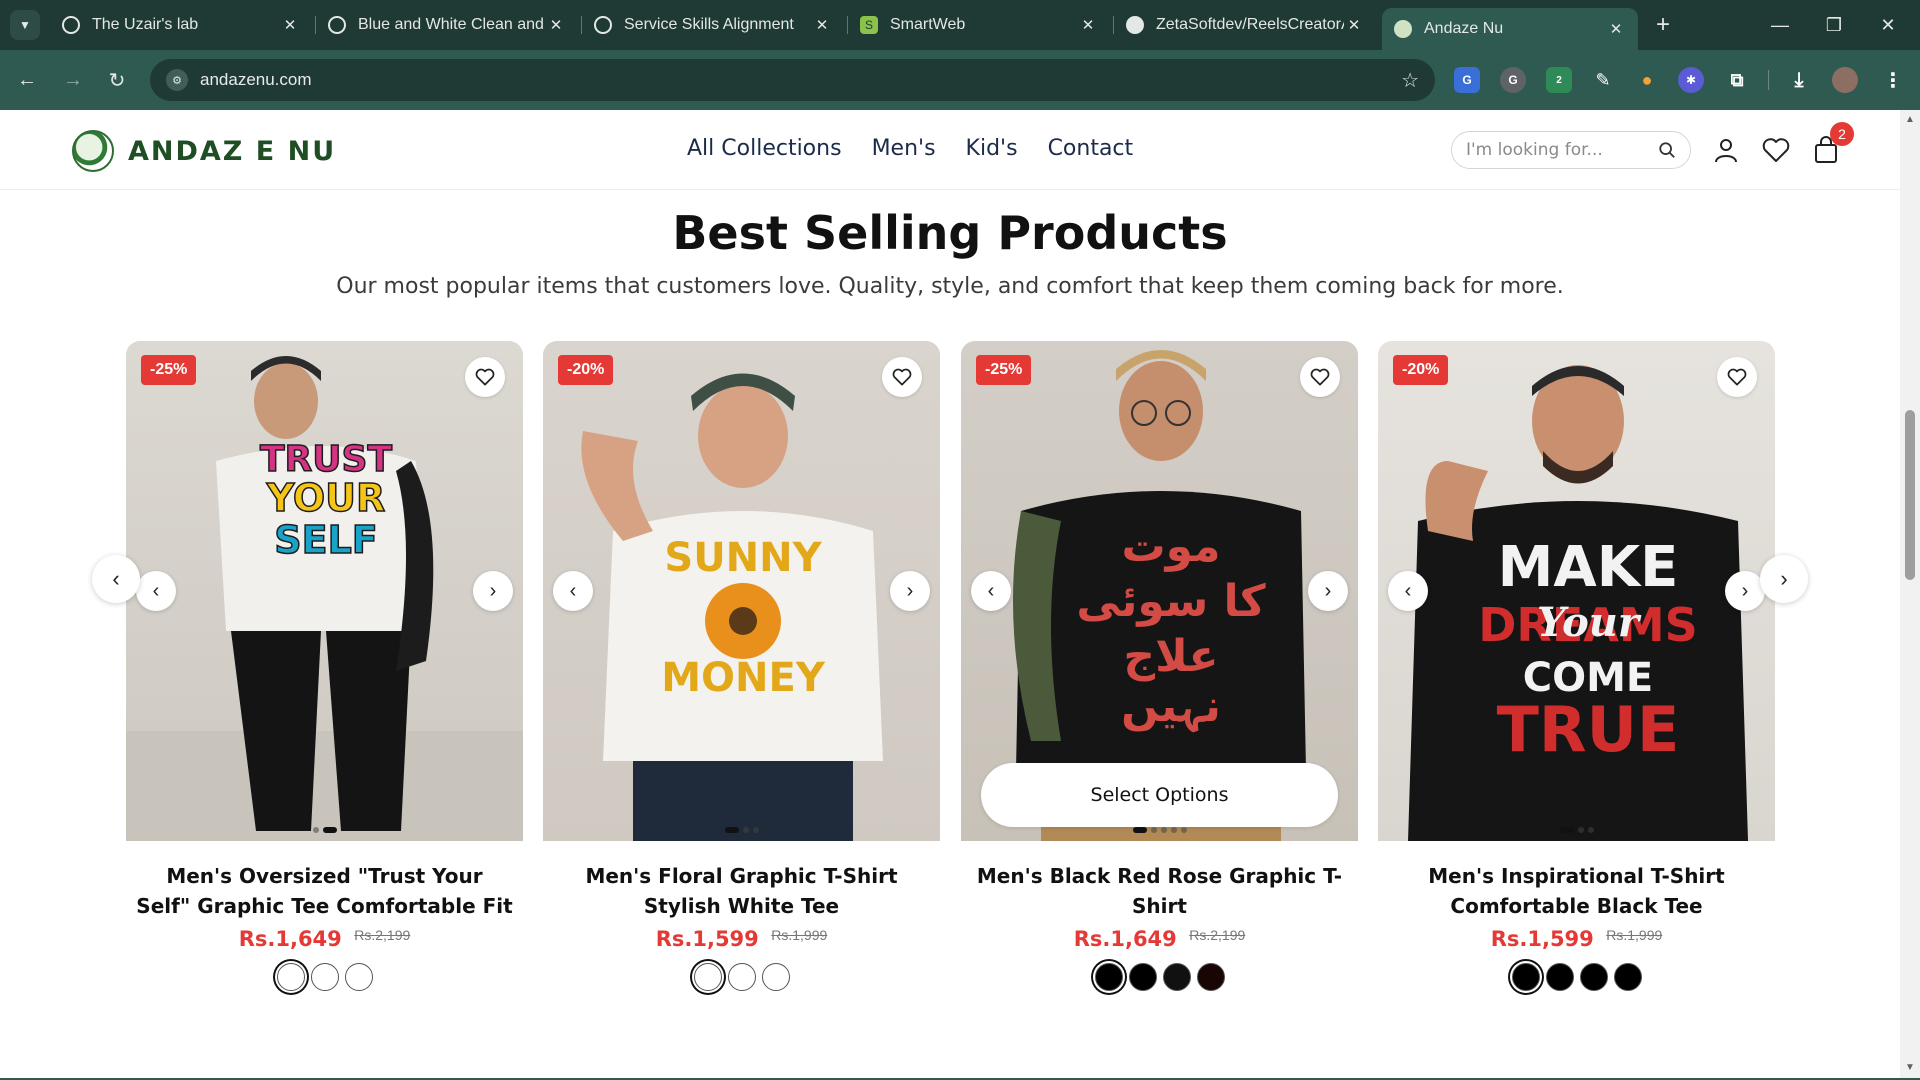 Image resolution: width=1920 pixels, height=1080 pixels. I want to click on grammarly-extension-icon: G, so click(1513, 80).